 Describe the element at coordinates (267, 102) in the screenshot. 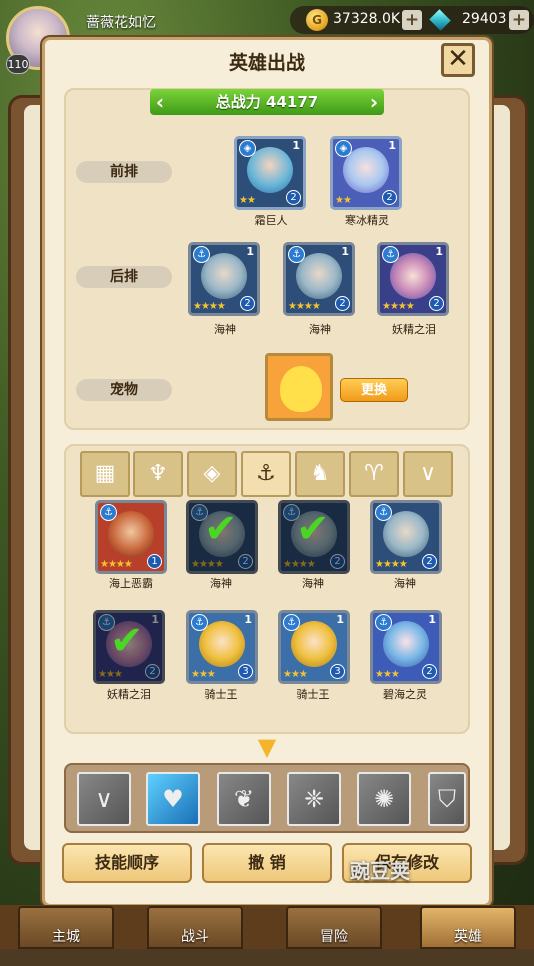

I see `total-power-bar: 总战力 44177` at that location.